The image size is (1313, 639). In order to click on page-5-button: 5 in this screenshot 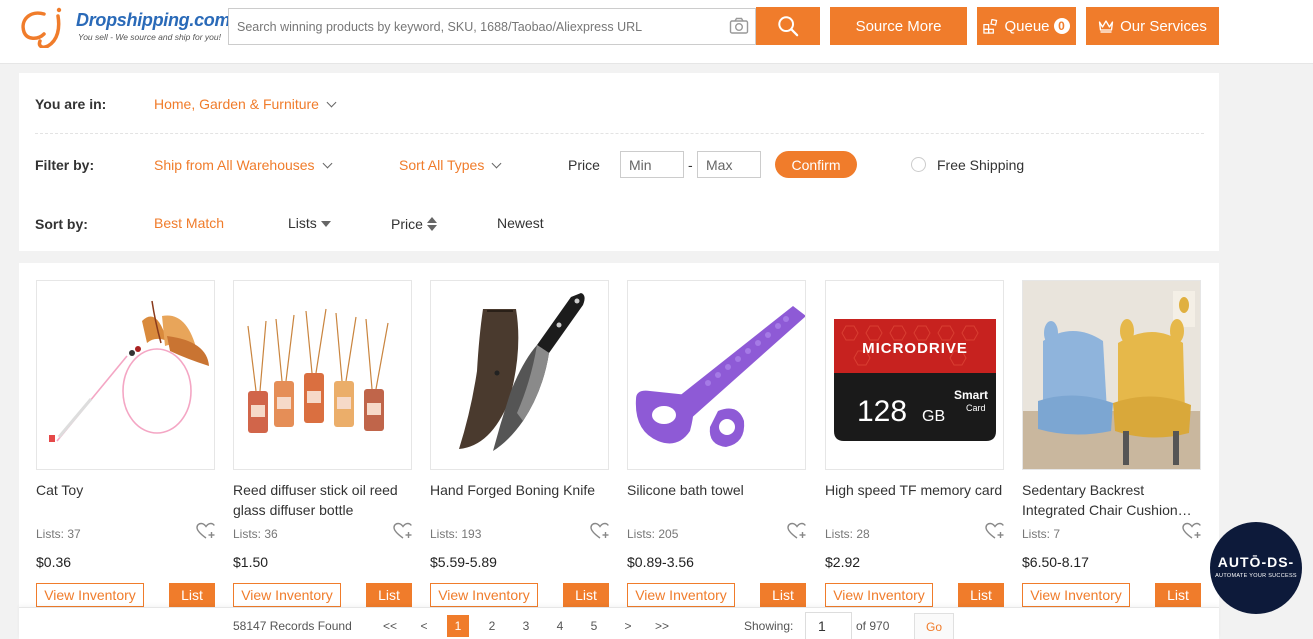, I will do `click(594, 626)`.